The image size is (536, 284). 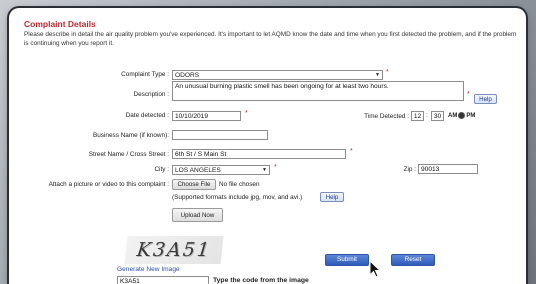 I want to click on pm-radio-icon, so click(x=462, y=115).